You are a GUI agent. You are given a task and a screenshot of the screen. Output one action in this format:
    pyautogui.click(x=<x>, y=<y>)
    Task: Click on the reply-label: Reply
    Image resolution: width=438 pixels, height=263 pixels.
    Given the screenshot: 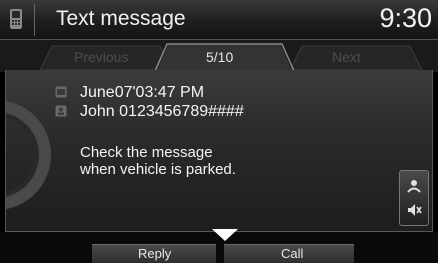 What is the action you would take?
    pyautogui.click(x=155, y=253)
    